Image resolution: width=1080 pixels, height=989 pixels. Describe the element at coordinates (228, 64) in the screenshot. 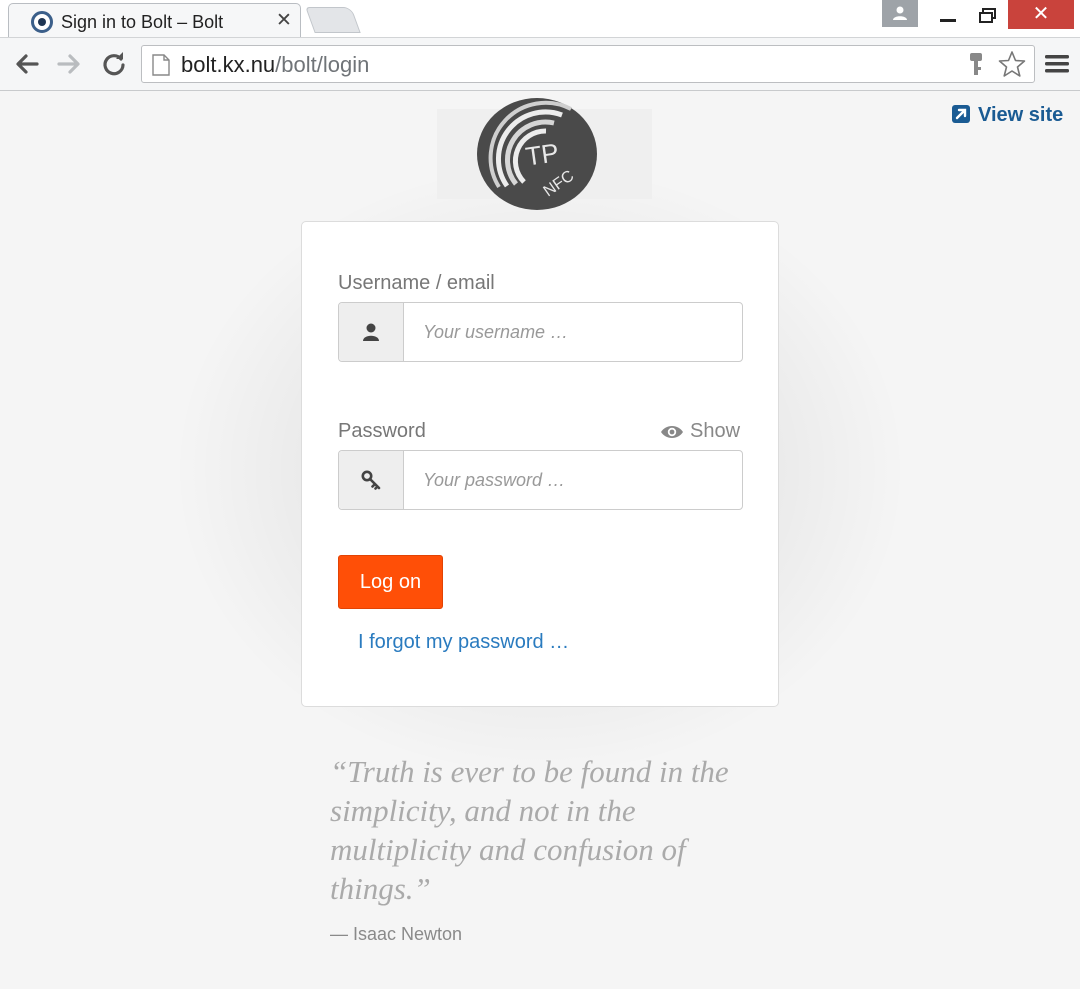

I see `url-host: bolt.kx.nu` at that location.